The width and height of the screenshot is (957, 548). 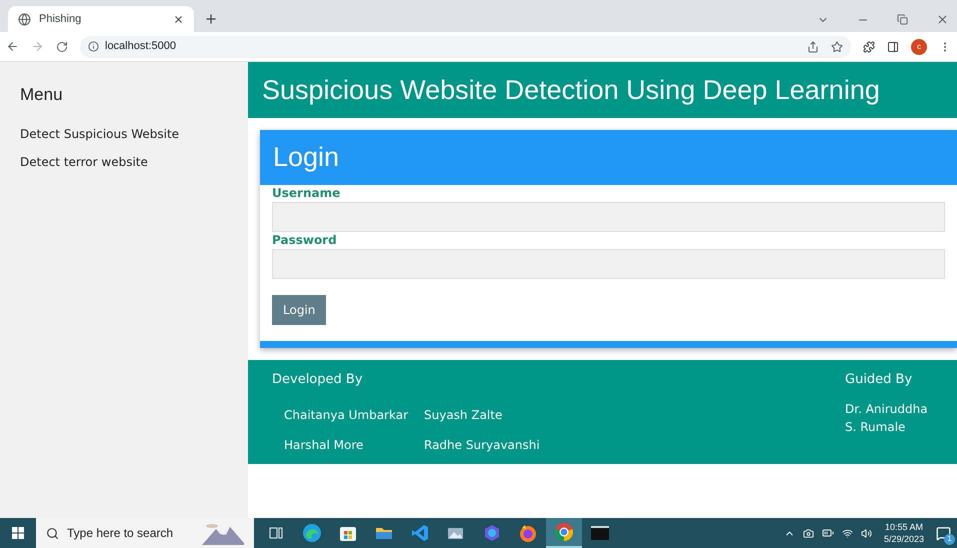 I want to click on new-tab-icon, so click(x=211, y=19).